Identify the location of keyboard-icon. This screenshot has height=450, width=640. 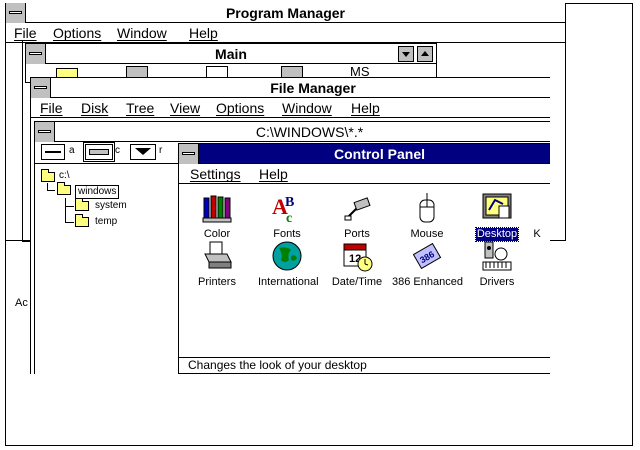
(535, 208).